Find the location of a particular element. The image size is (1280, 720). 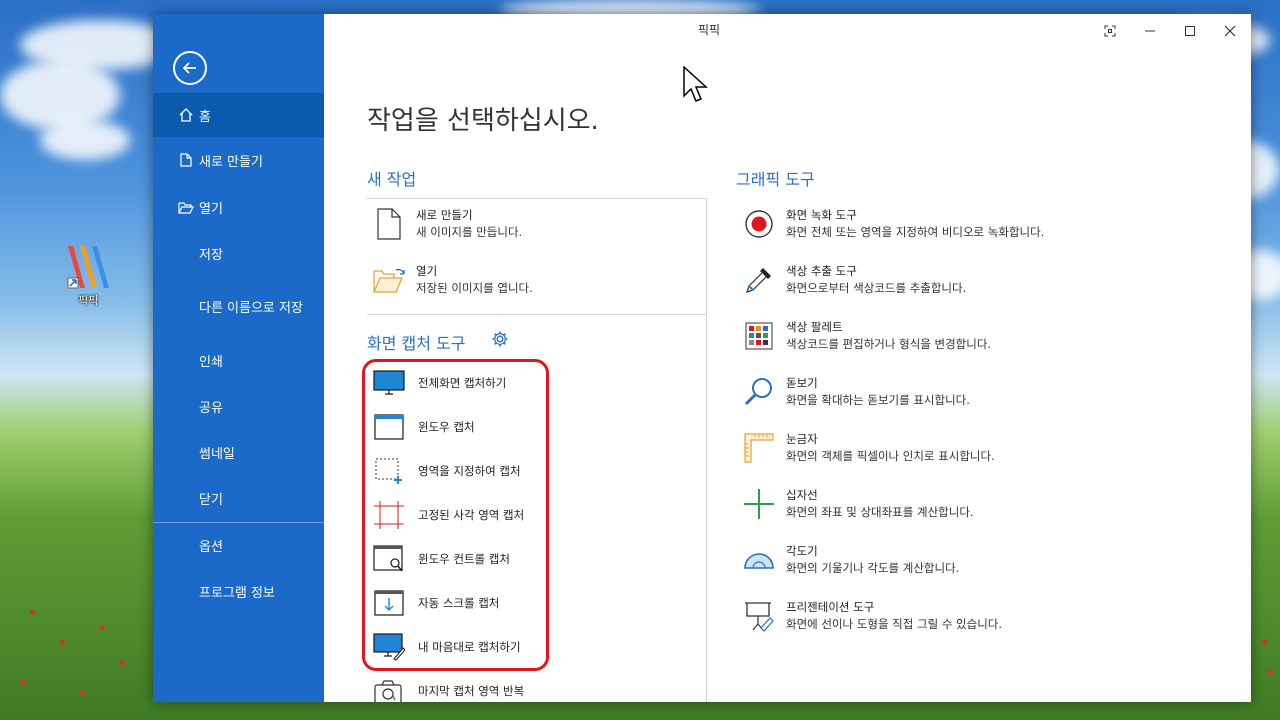

sidebar-item-home: 홈 is located at coordinates (238, 115).